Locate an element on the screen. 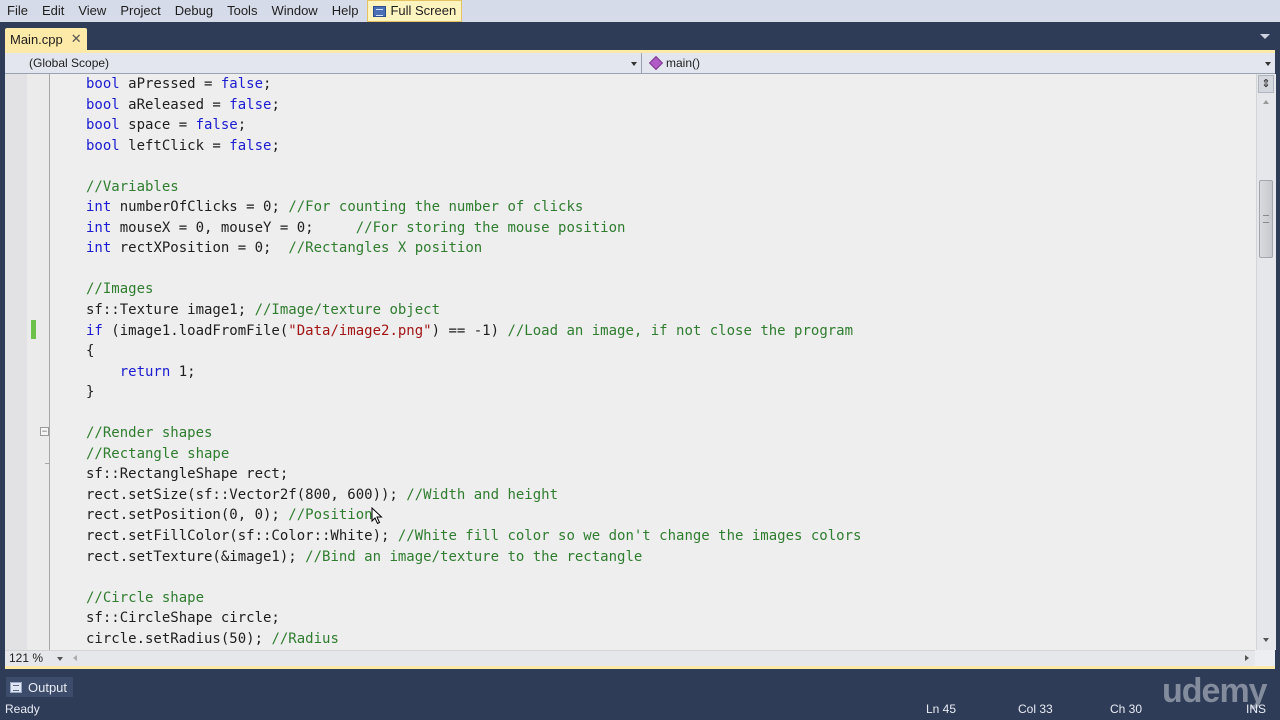  navigation-bar: (Global Scope) main() is located at coordinates (640, 63).